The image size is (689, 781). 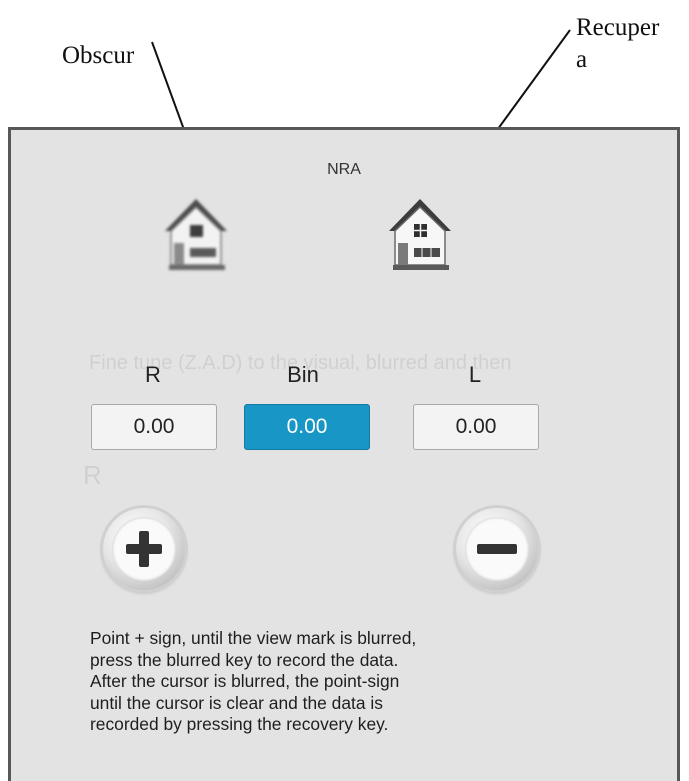 I want to click on minus-button-face, so click(x=497, y=549).